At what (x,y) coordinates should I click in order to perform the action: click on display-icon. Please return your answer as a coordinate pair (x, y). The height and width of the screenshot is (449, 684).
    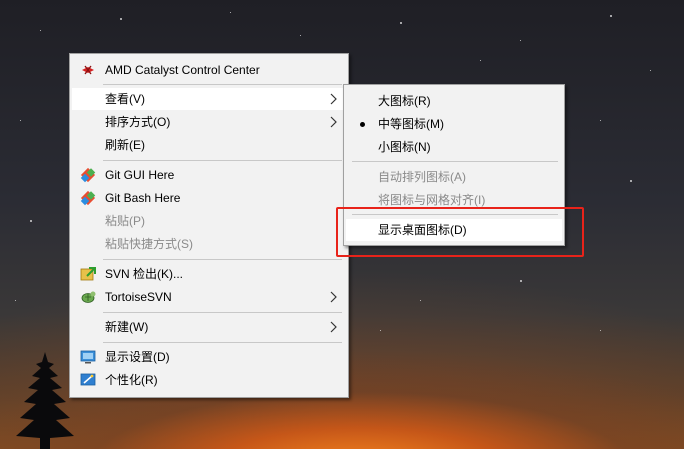
    Looking at the image, I should click on (88, 357).